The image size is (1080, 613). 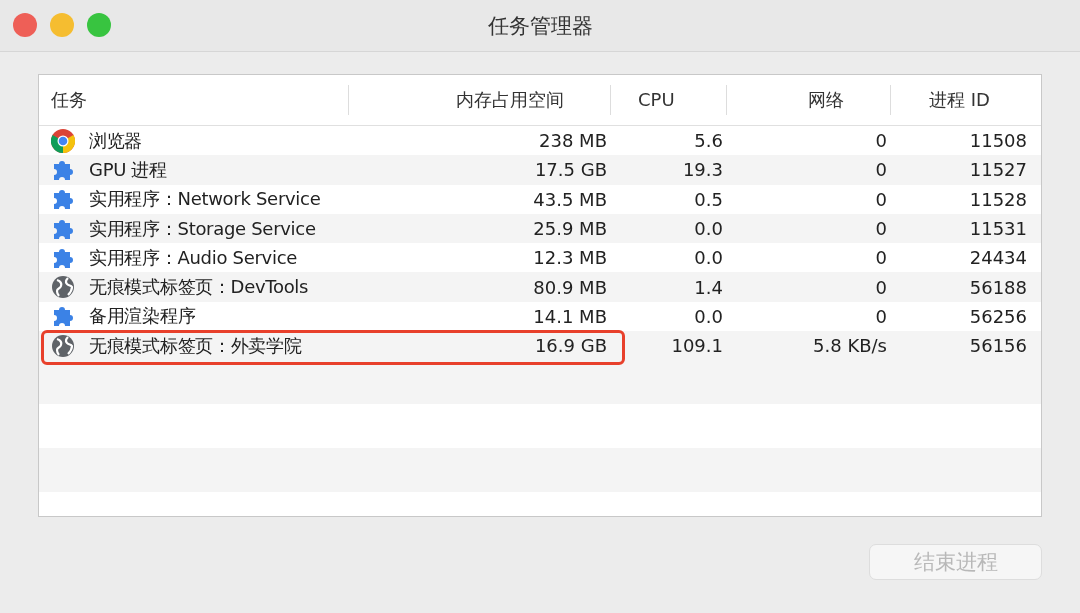 I want to click on close-button, so click(x=25, y=25).